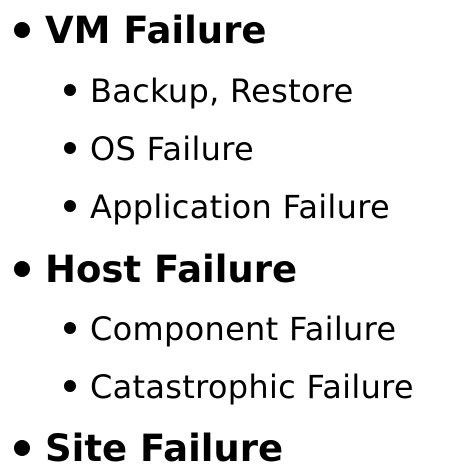 The image size is (458, 476). What do you see at coordinates (230, 329) in the screenshot?
I see `outline-subitem-component-failure: Component Failure` at bounding box center [230, 329].